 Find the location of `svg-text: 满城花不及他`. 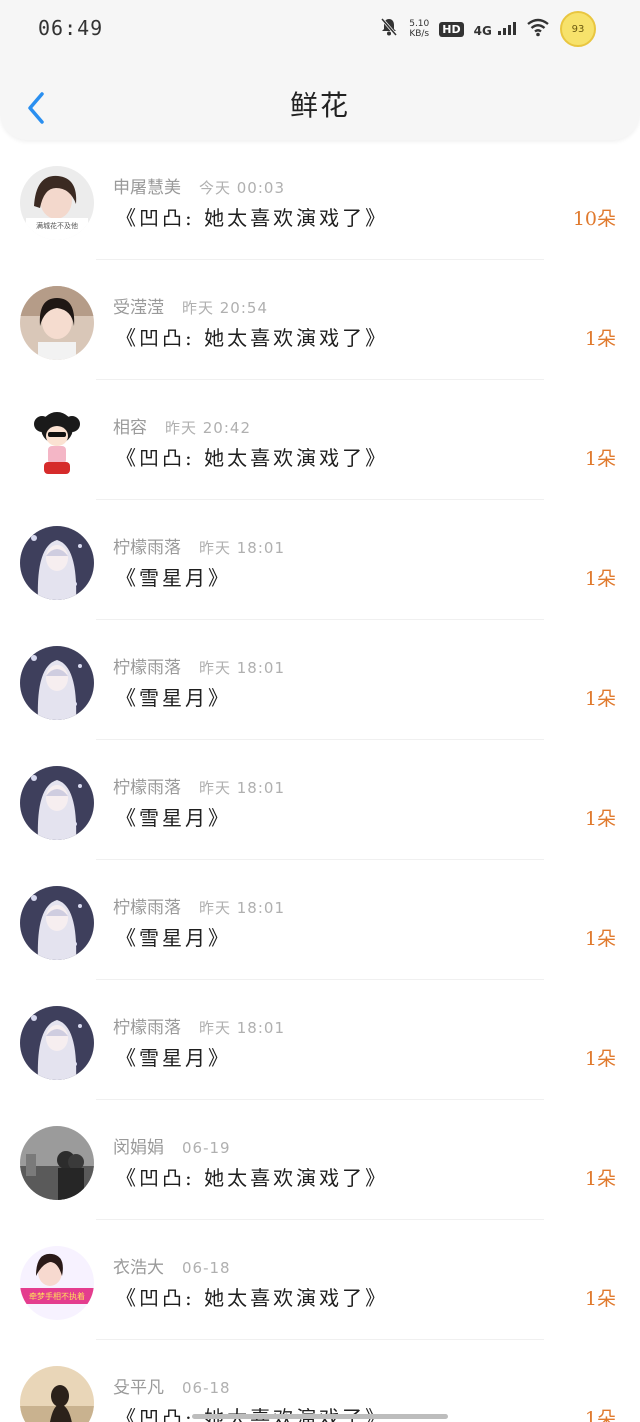

svg-text: 满城花不及他 is located at coordinates (57, 225).